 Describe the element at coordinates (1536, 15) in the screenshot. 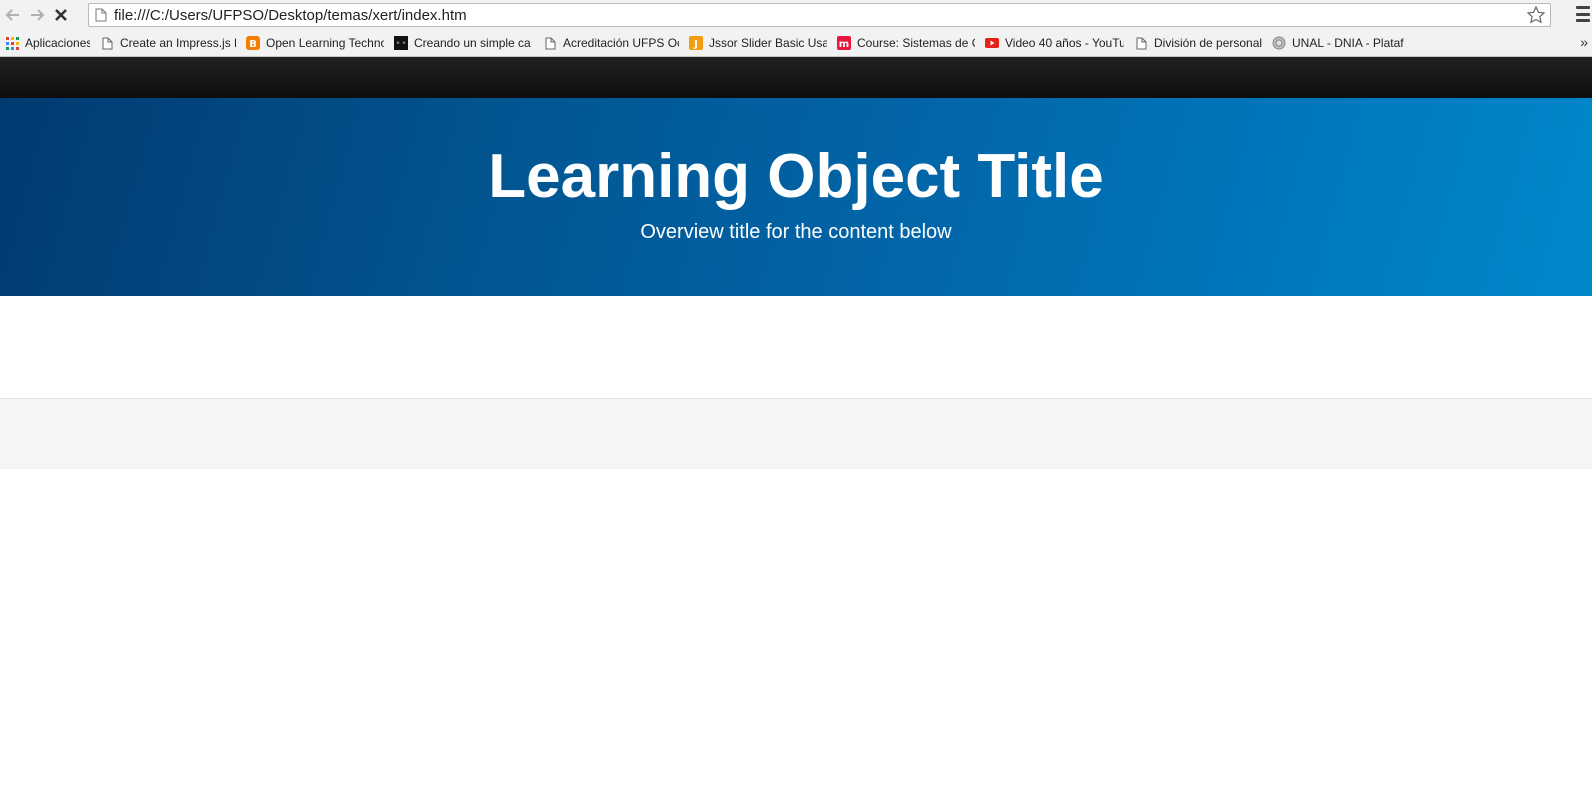

I see `star-icon` at that location.